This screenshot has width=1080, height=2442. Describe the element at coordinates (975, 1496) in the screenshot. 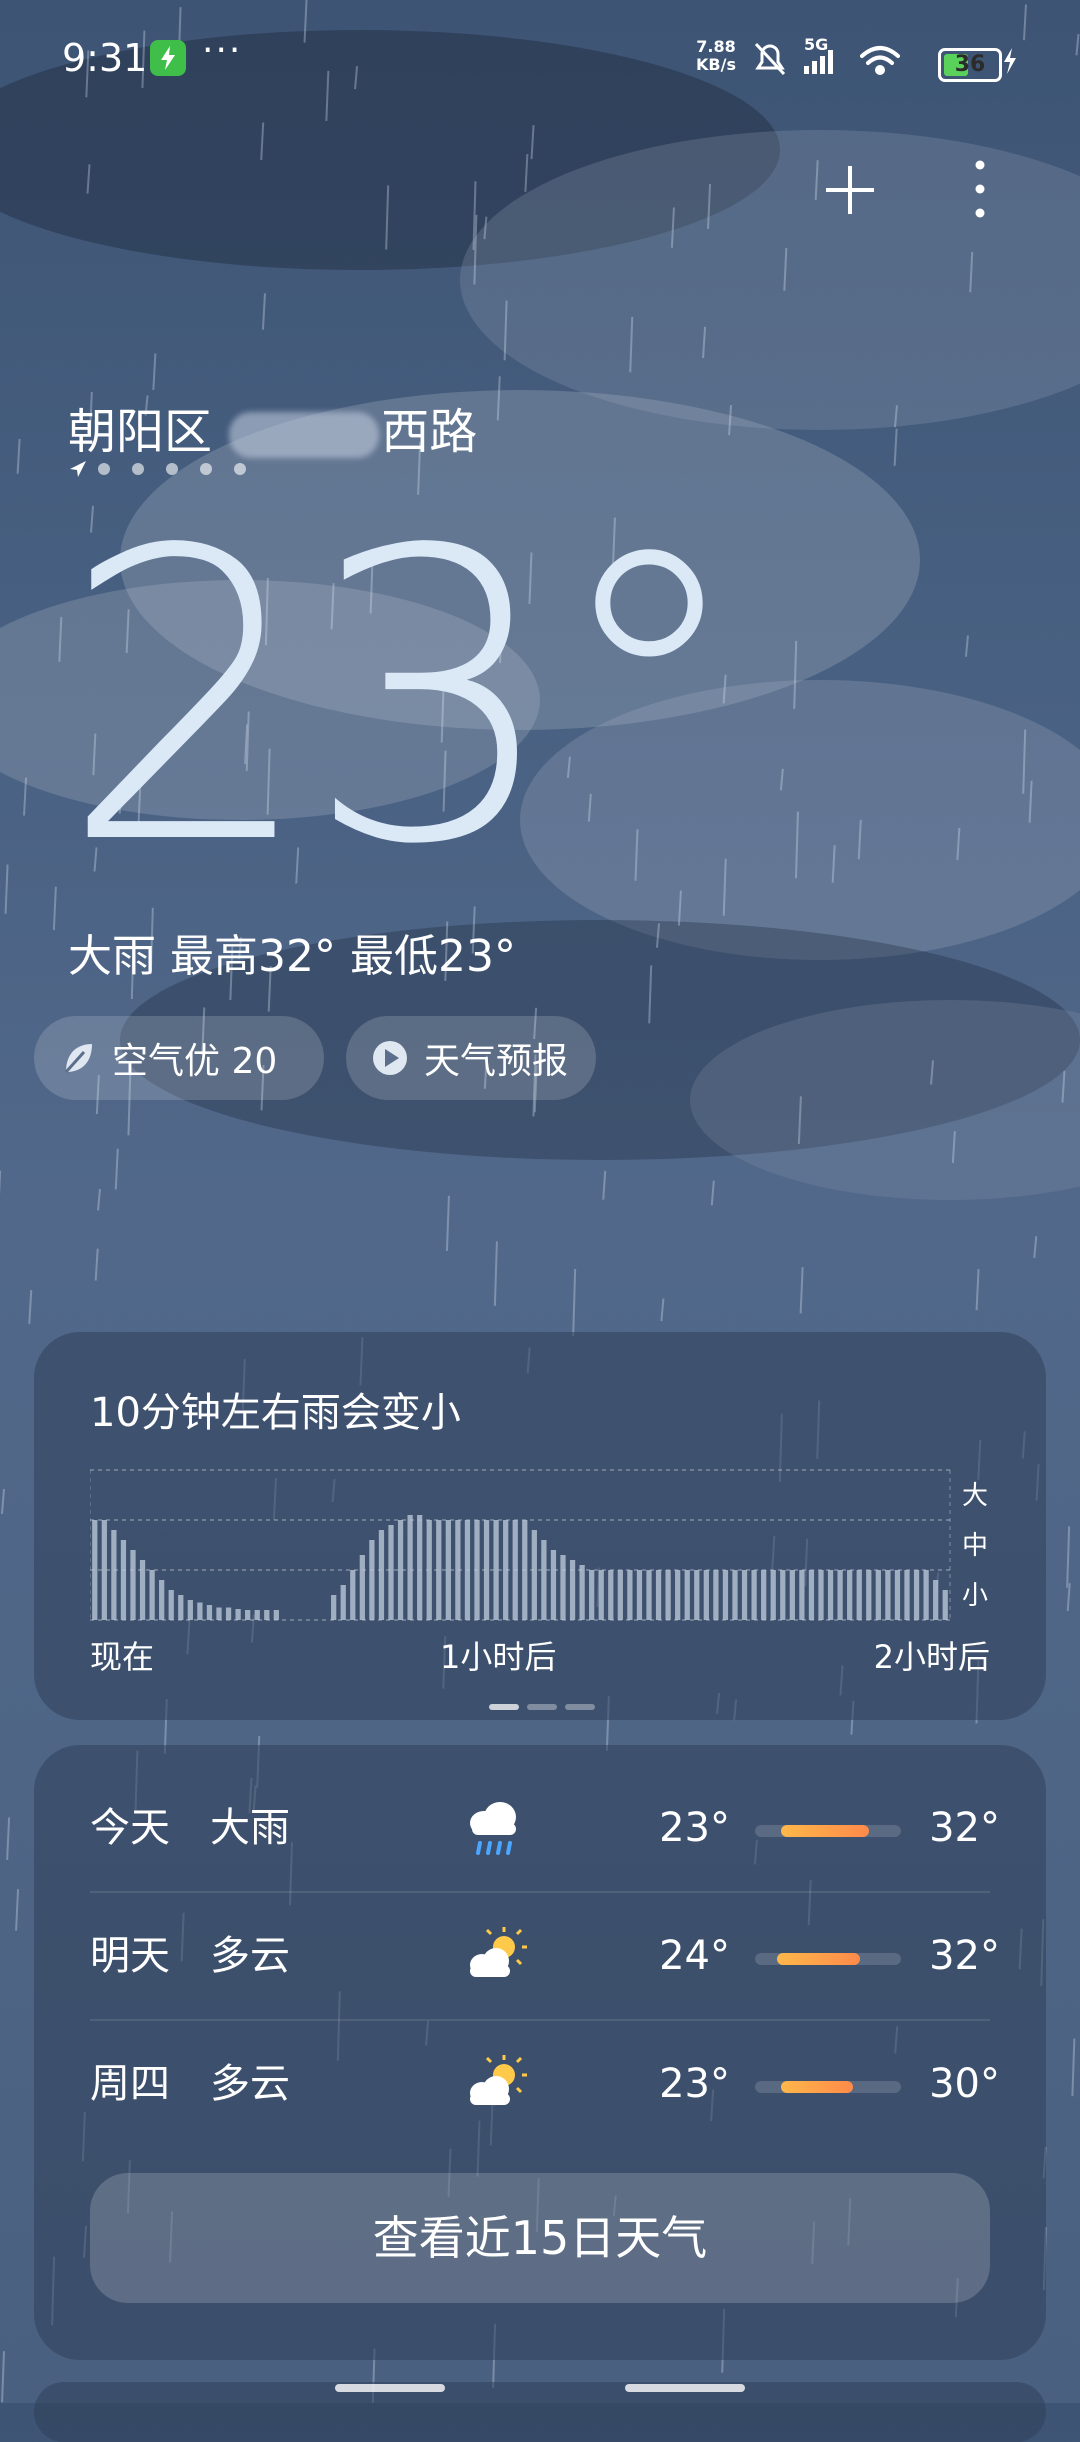

I see `chart-level-label: 大` at that location.